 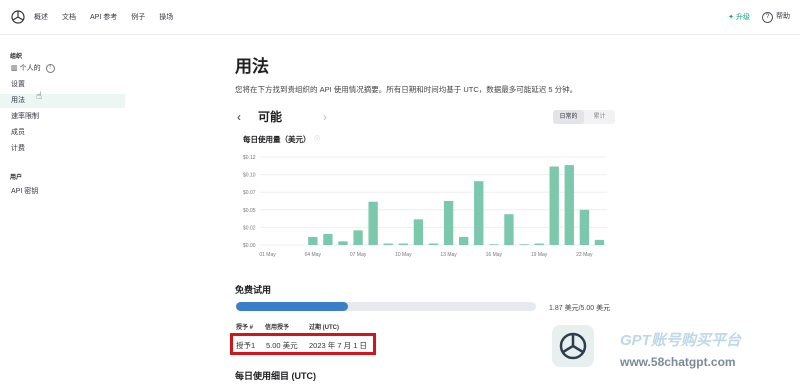 What do you see at coordinates (62, 192) in the screenshot?
I see `sidebar-item-api-keys: API 密钥` at bounding box center [62, 192].